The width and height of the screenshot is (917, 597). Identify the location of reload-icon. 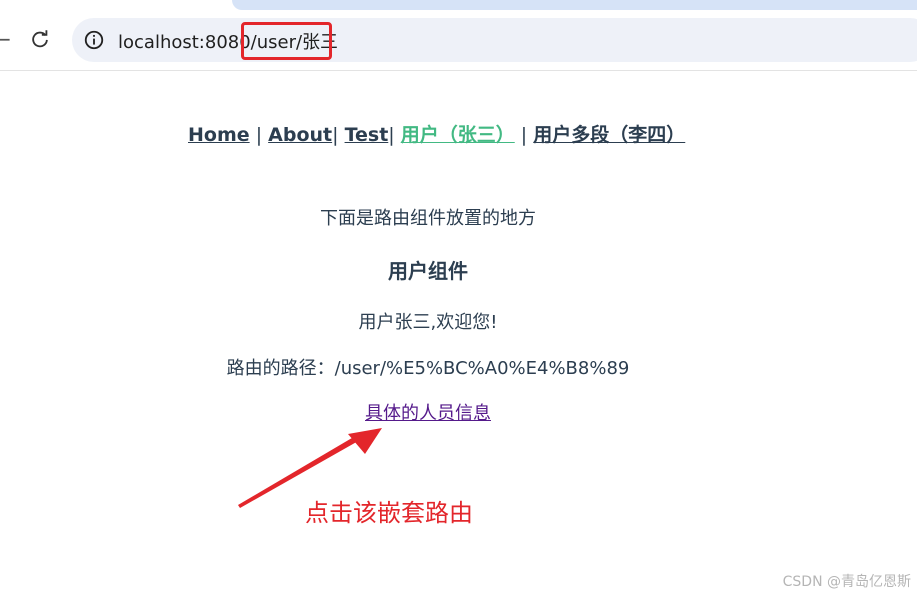
(40, 39).